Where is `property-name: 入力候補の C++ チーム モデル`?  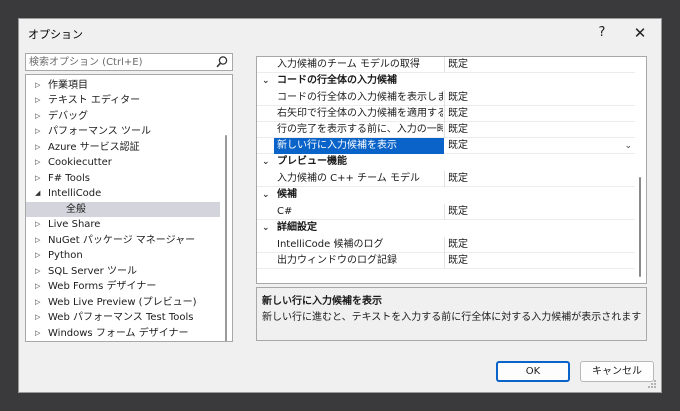
property-name: 入力候補の C++ チーム モデル is located at coordinates (348, 178).